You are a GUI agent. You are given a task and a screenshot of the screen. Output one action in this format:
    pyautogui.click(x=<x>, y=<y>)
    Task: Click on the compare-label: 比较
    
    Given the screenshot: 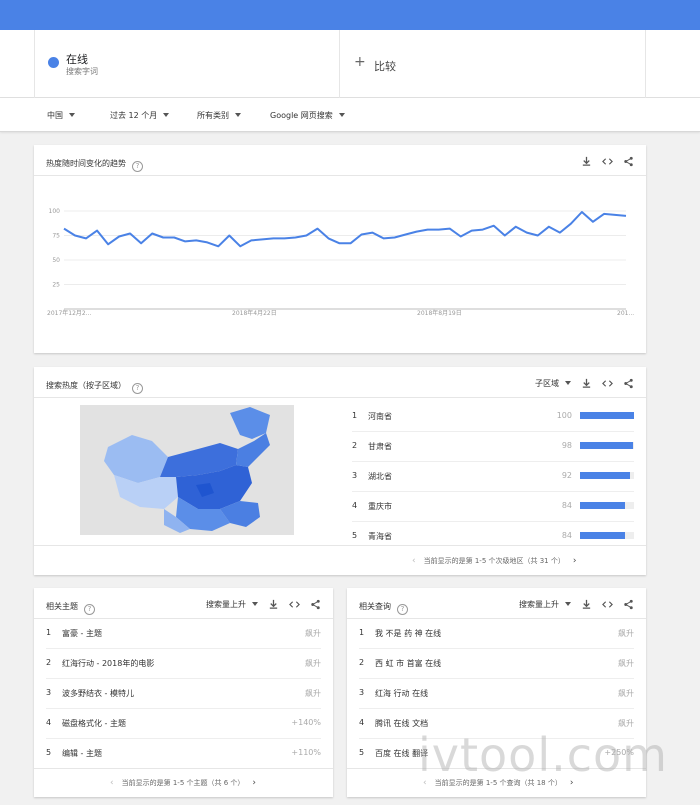 What is the action you would take?
    pyautogui.click(x=385, y=66)
    